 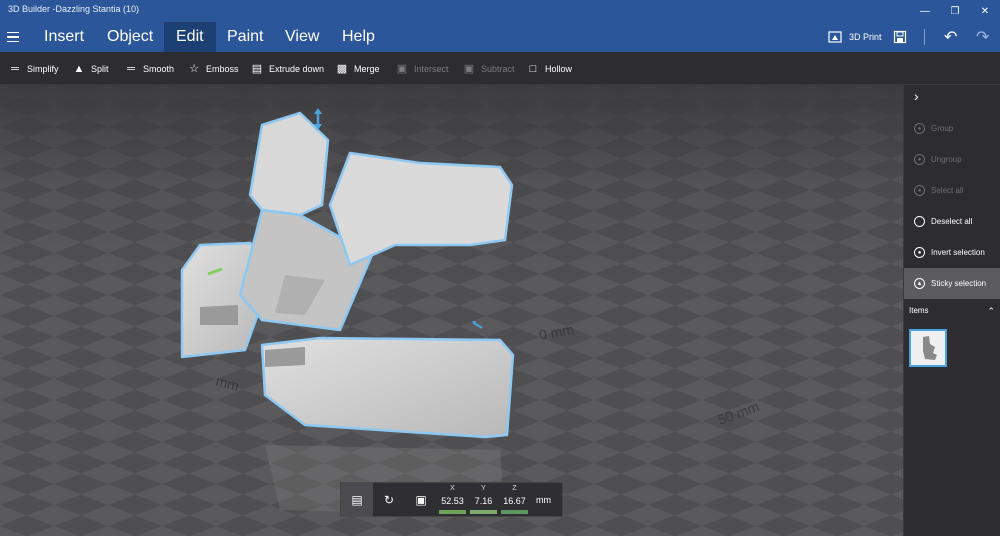 I want to click on right-slot, so click(x=285, y=357).